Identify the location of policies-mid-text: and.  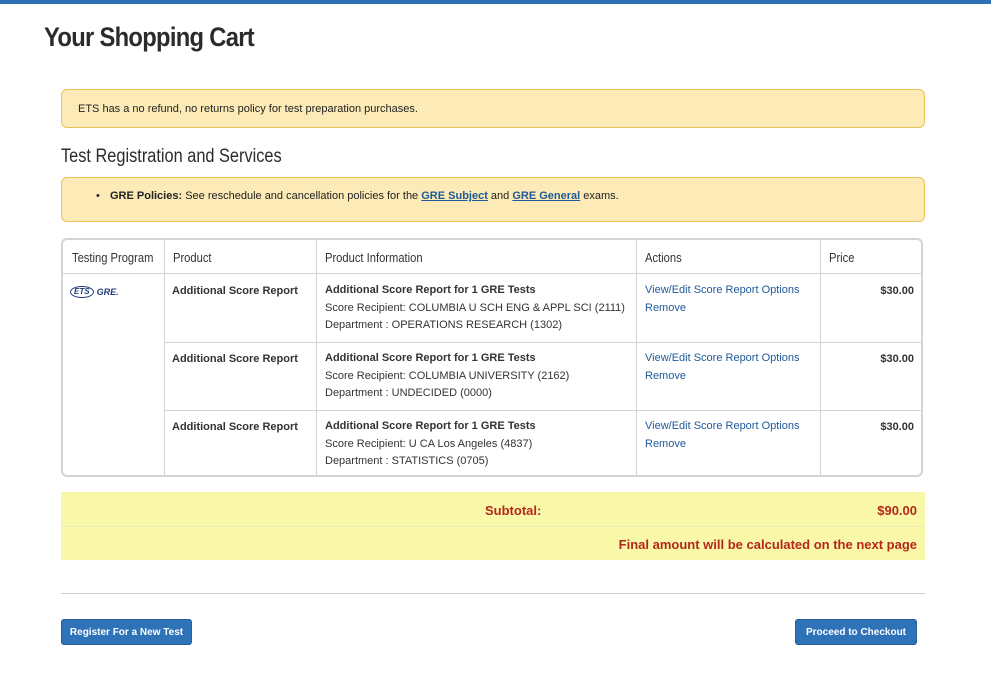
(500, 196).